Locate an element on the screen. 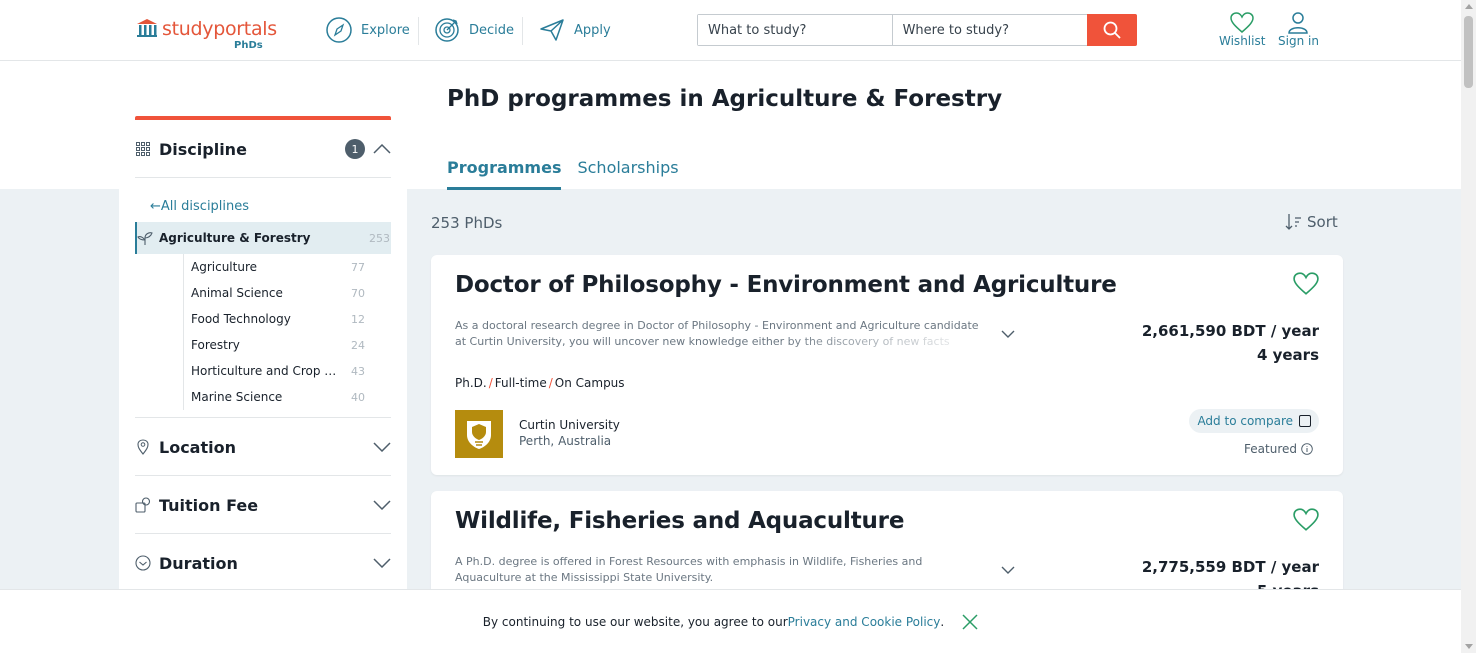 The width and height of the screenshot is (1476, 653). all-disciplines-link: ←All disciplines is located at coordinates (199, 206).